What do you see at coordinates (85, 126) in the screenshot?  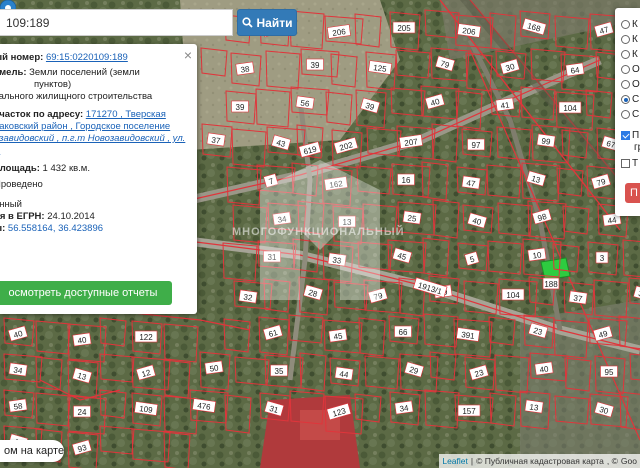 I see `address-line2: наковский район , Городское поселение` at bounding box center [85, 126].